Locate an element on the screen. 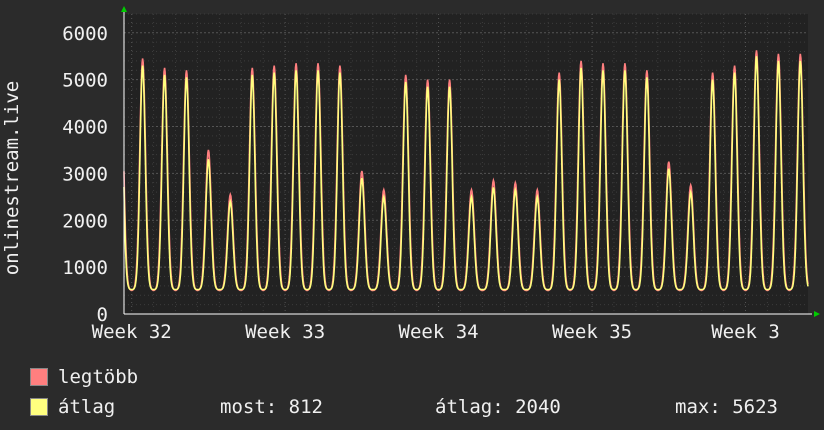  y-ticks: 0100020003000400050006000 is located at coordinates (85, 174).